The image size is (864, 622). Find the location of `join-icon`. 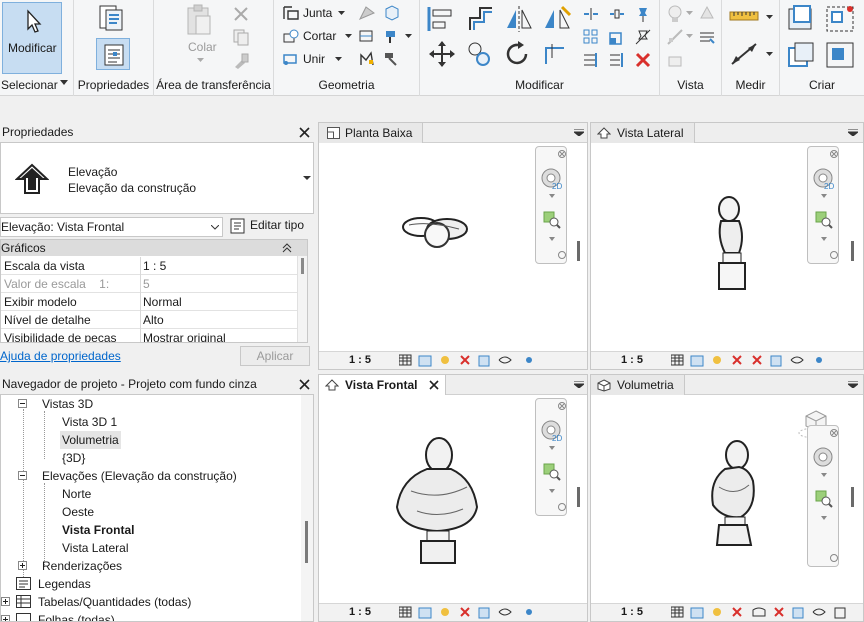

join-icon is located at coordinates (291, 13).